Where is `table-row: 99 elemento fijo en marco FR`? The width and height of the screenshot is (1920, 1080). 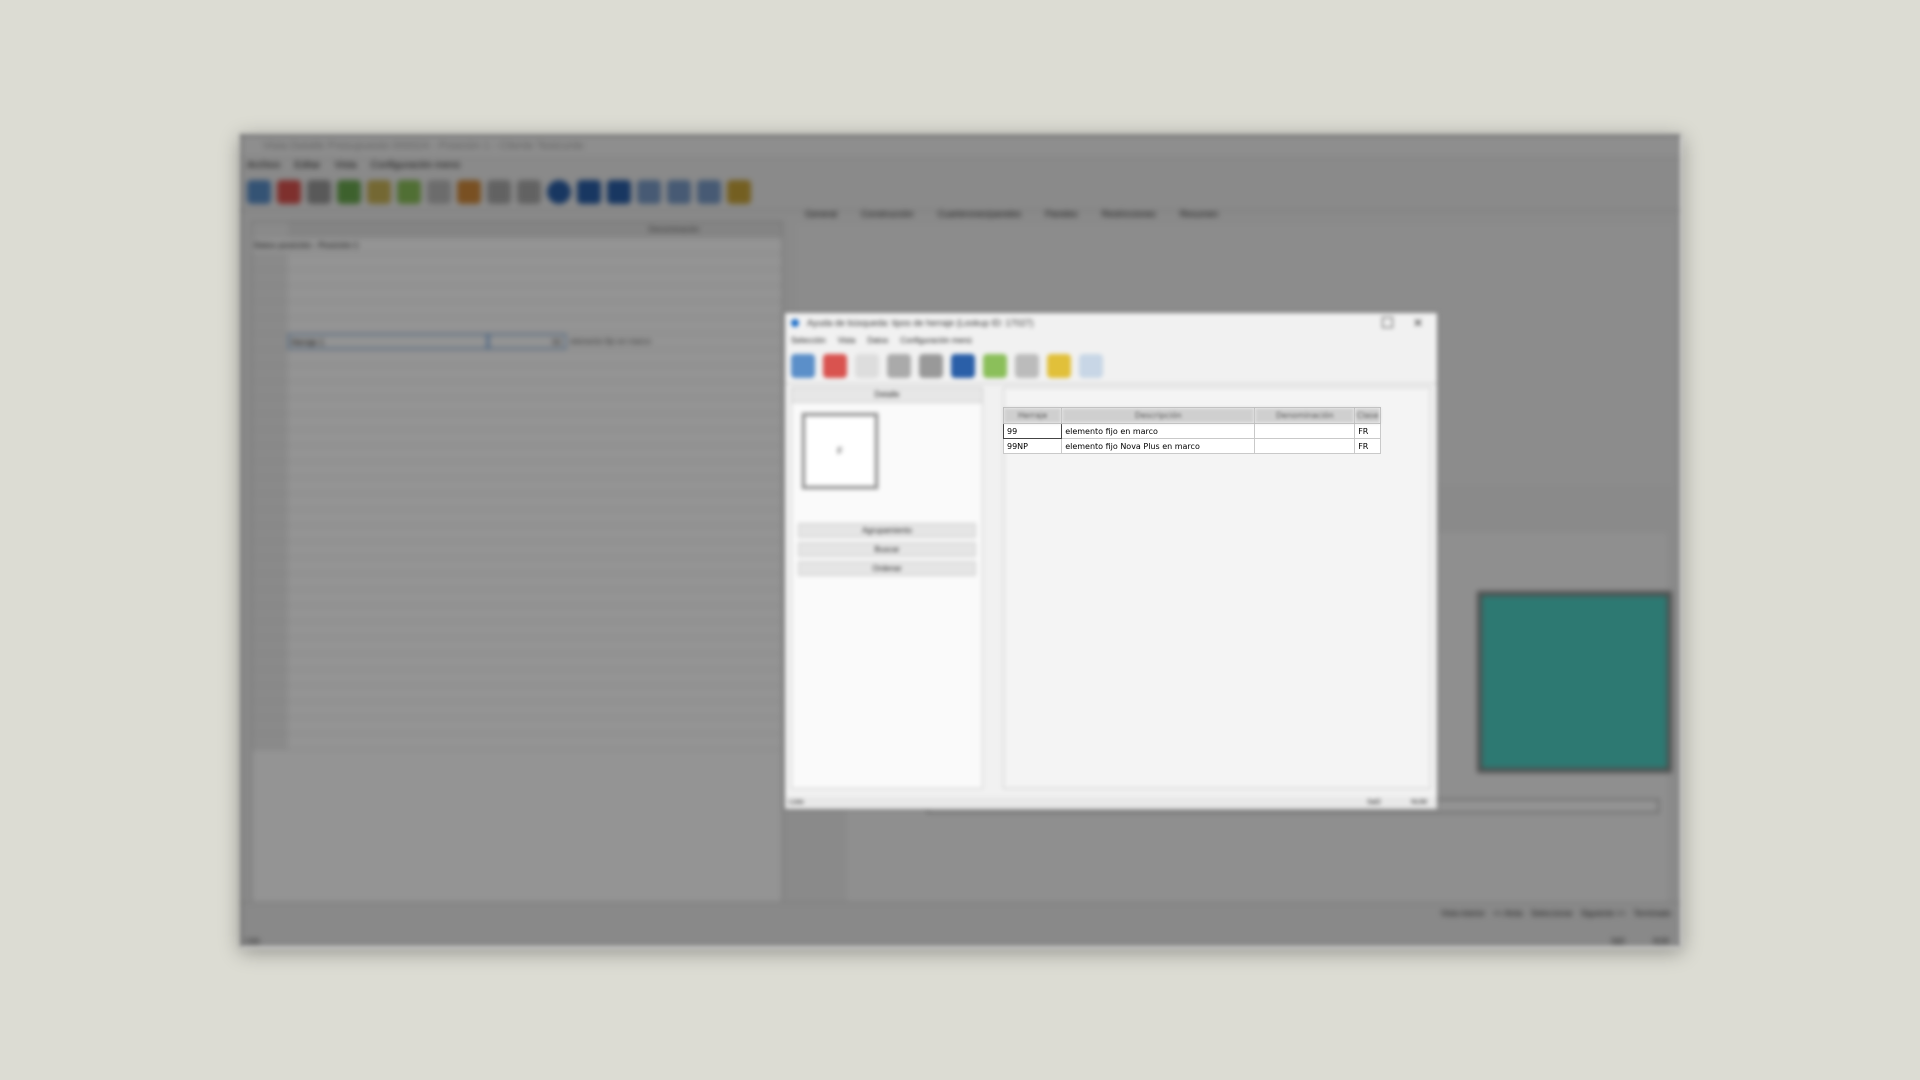 table-row: 99 elemento fijo en marco FR is located at coordinates (1191, 431).